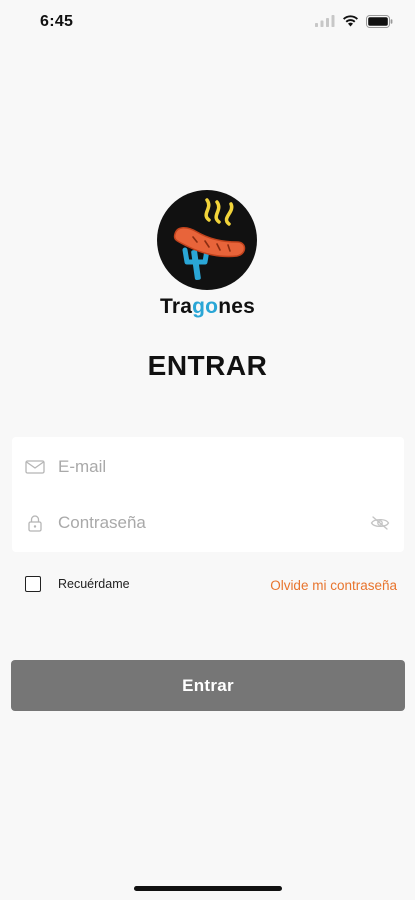 This screenshot has width=415, height=900. I want to click on forgot-password-link: Olvide mi contraseña, so click(333, 585).